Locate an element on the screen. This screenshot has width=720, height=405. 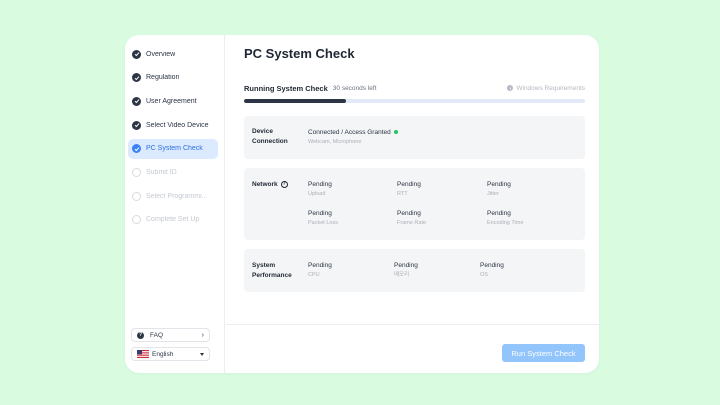
step-complete-set-up: Complete Set Up is located at coordinates (173, 220).